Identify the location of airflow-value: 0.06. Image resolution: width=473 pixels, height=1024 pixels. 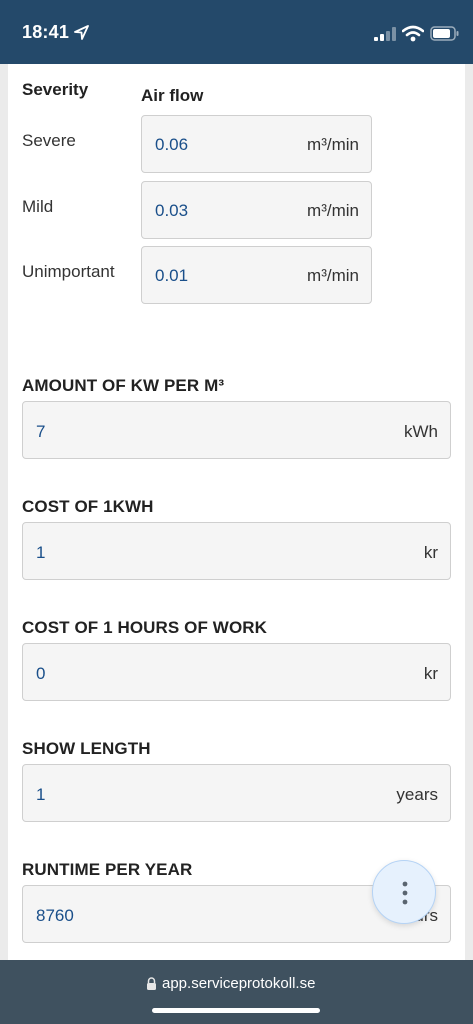
(172, 144).